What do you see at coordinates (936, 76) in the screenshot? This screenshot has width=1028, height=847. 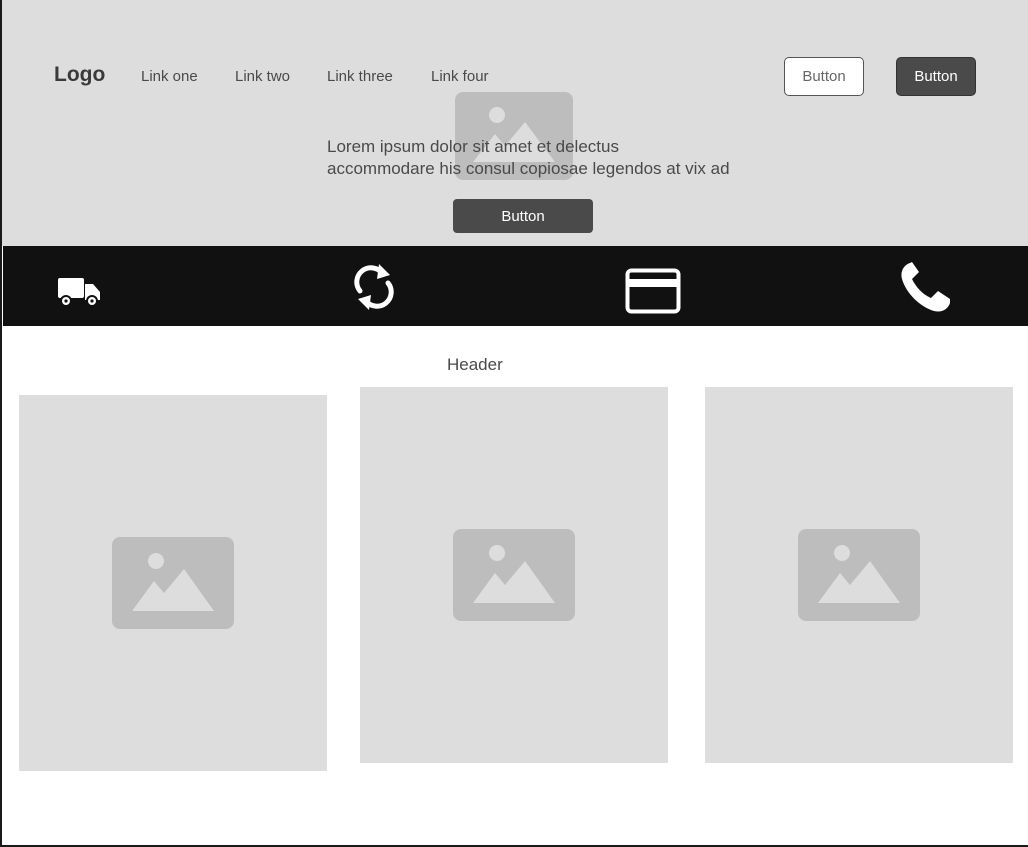 I see `primary-button: Button` at bounding box center [936, 76].